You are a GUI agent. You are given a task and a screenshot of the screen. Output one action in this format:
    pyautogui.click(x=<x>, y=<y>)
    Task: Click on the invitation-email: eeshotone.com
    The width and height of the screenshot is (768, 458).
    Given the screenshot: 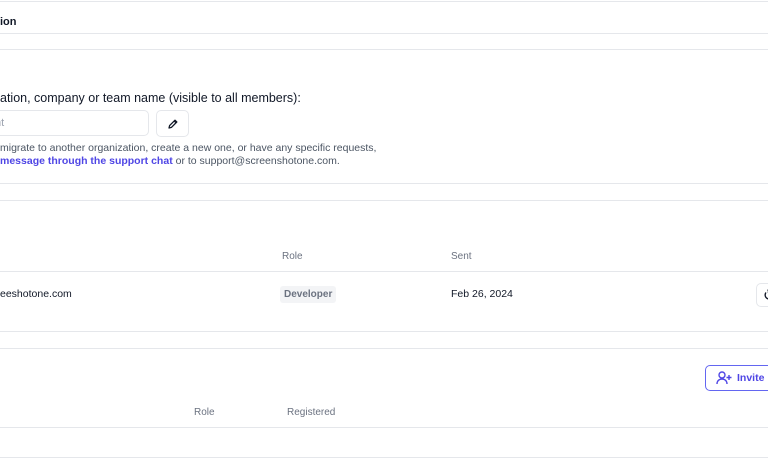 What is the action you would take?
    pyautogui.click(x=36, y=294)
    